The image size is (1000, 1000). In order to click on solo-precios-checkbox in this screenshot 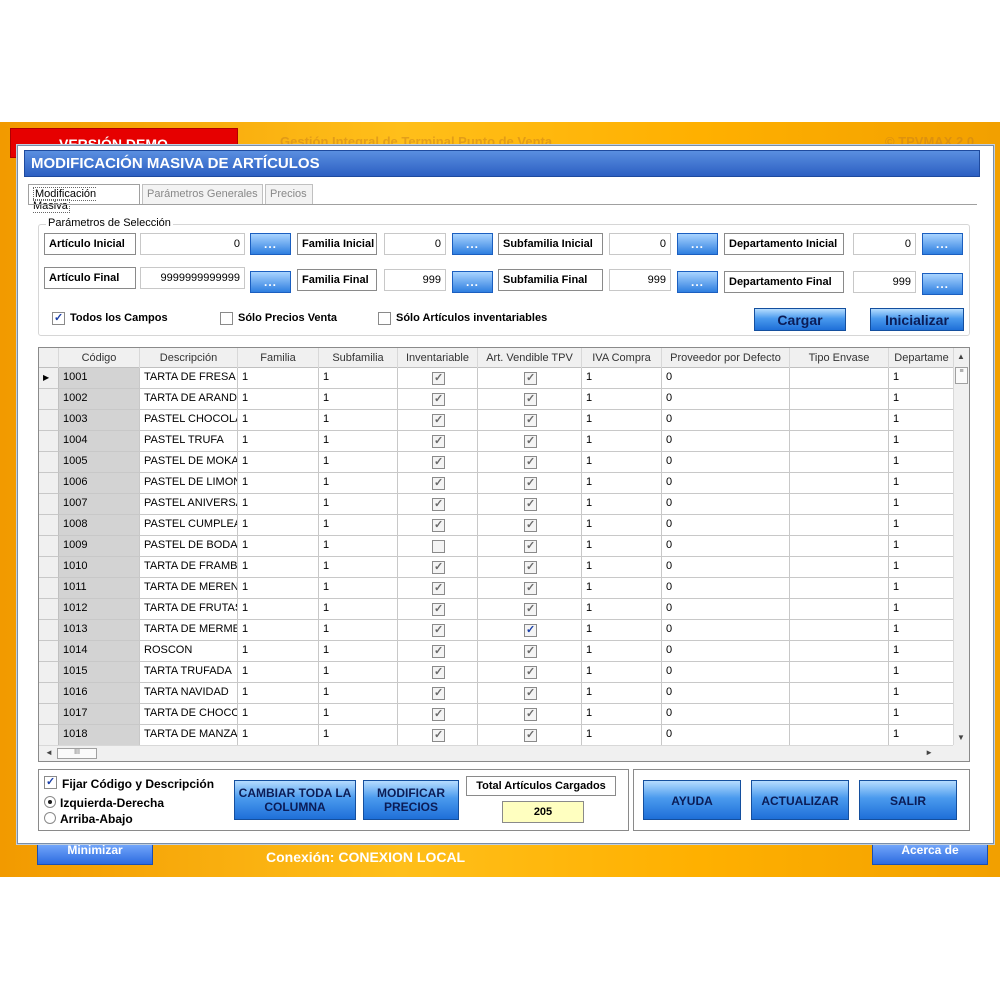, I will do `click(226, 318)`.